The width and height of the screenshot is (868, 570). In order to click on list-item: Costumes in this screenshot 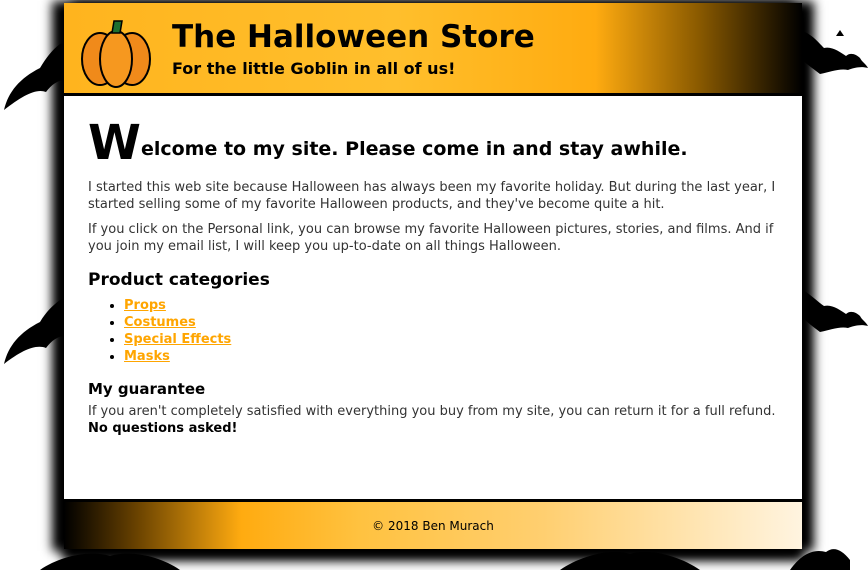, I will do `click(451, 322)`.